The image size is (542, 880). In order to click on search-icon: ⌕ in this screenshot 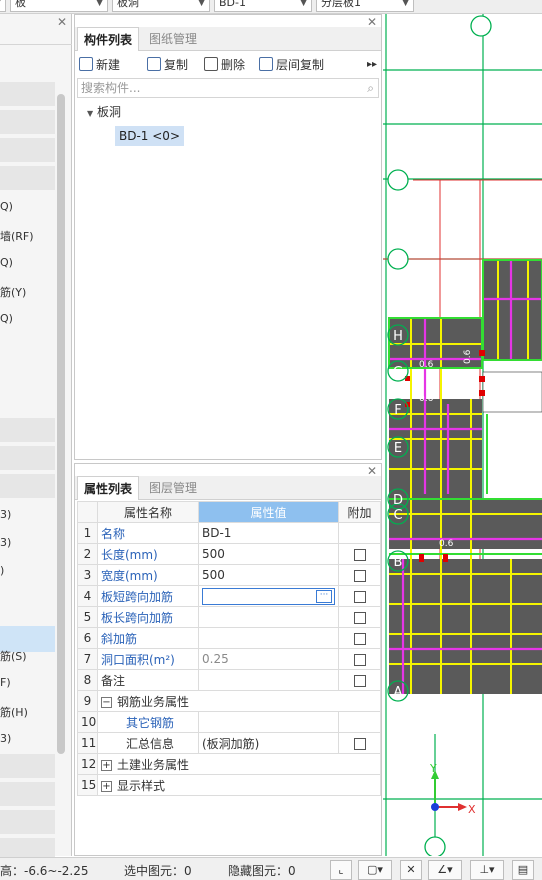, I will do `click(370, 88)`.